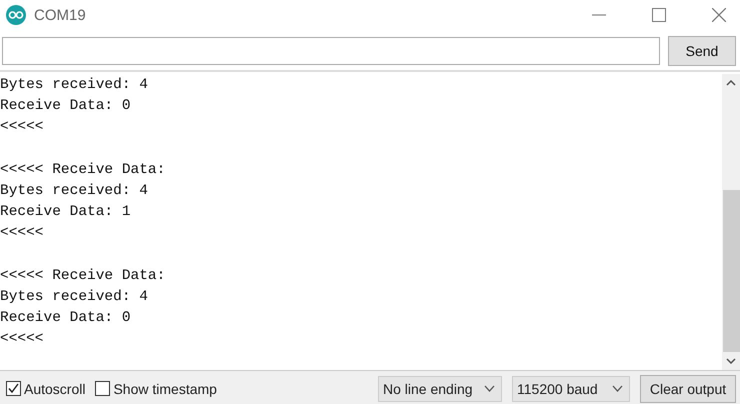 This screenshot has height=404, width=740. I want to click on message-input, so click(331, 51).